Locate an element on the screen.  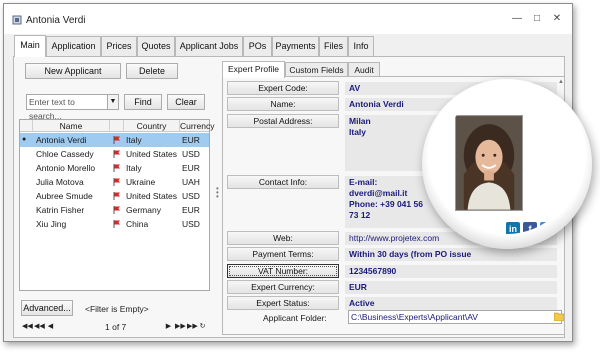
linkedin-icon: in is located at coordinates (513, 228).